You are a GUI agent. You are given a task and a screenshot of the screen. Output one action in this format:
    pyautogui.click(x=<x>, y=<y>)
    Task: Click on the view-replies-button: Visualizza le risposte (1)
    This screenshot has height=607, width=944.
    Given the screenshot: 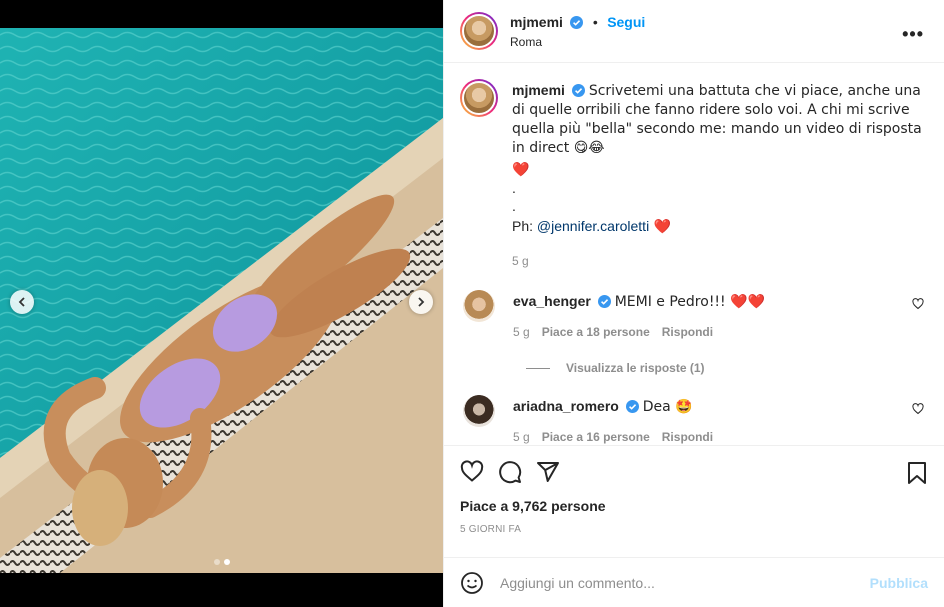 What is the action you would take?
    pyautogui.click(x=727, y=368)
    